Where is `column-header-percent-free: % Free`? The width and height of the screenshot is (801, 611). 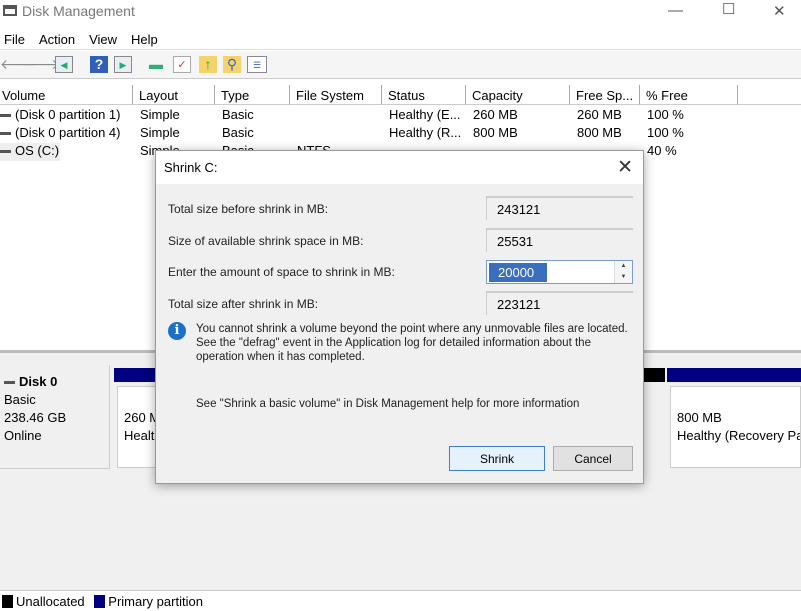
column-header-percent-free: % Free is located at coordinates (689, 95).